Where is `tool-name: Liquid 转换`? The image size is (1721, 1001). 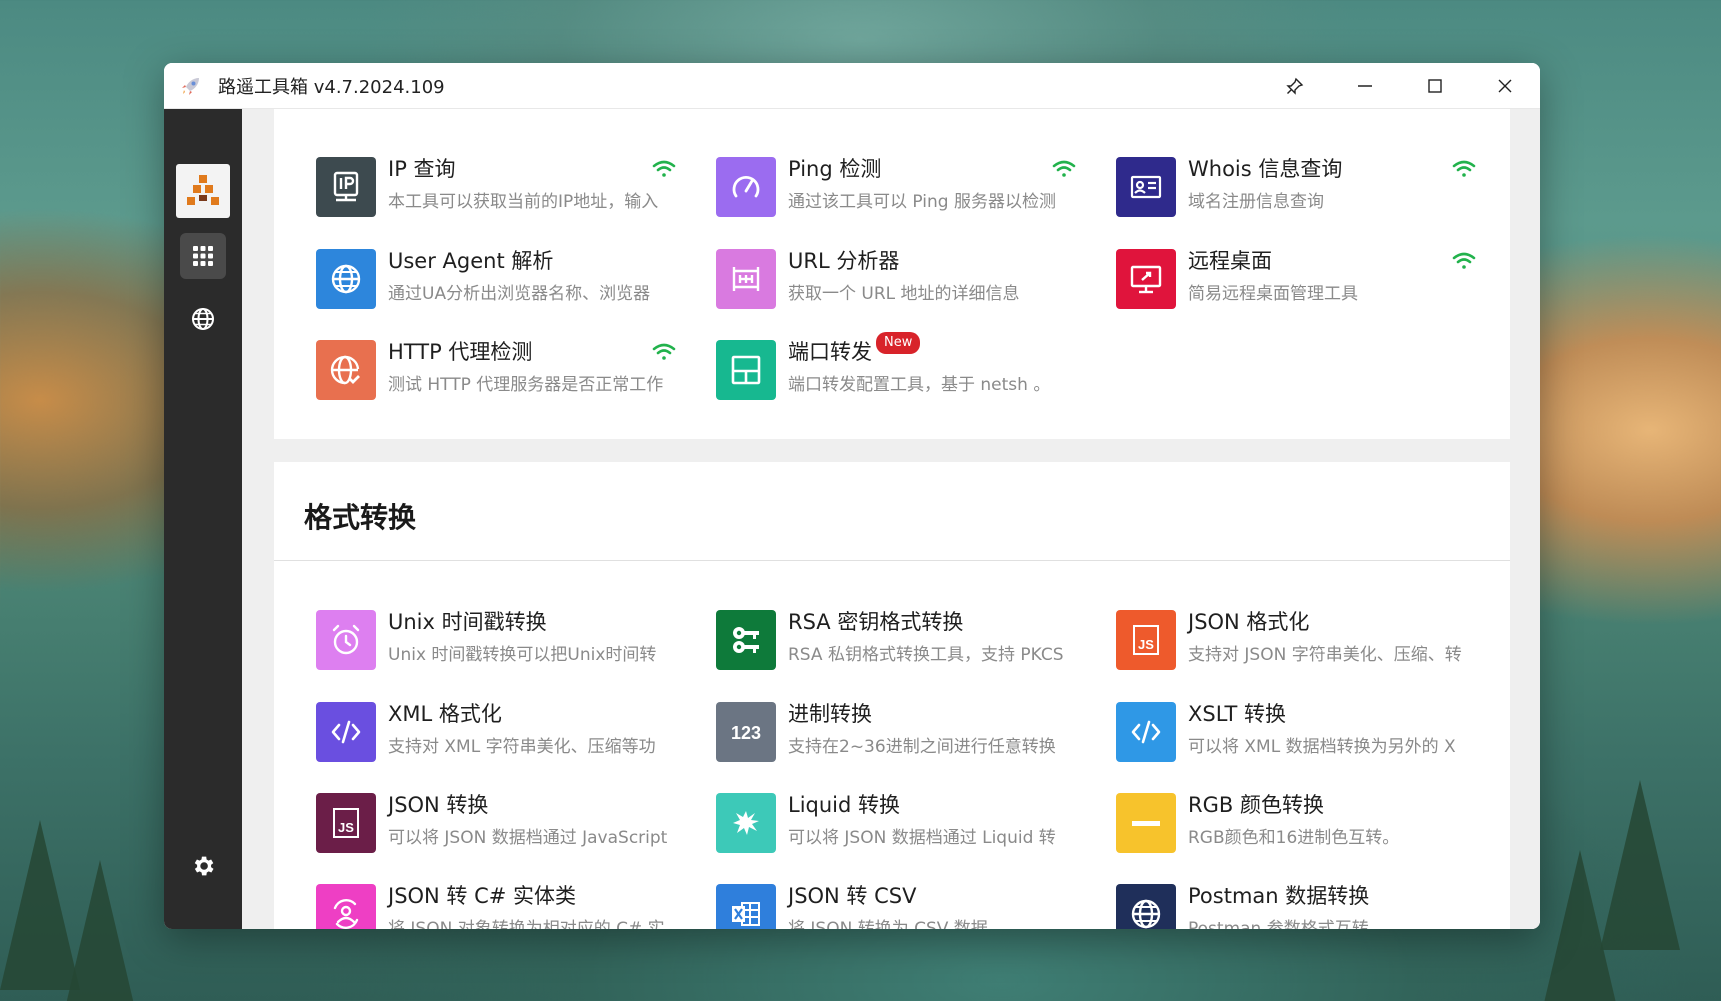
tool-name: Liquid 转换 is located at coordinates (844, 805).